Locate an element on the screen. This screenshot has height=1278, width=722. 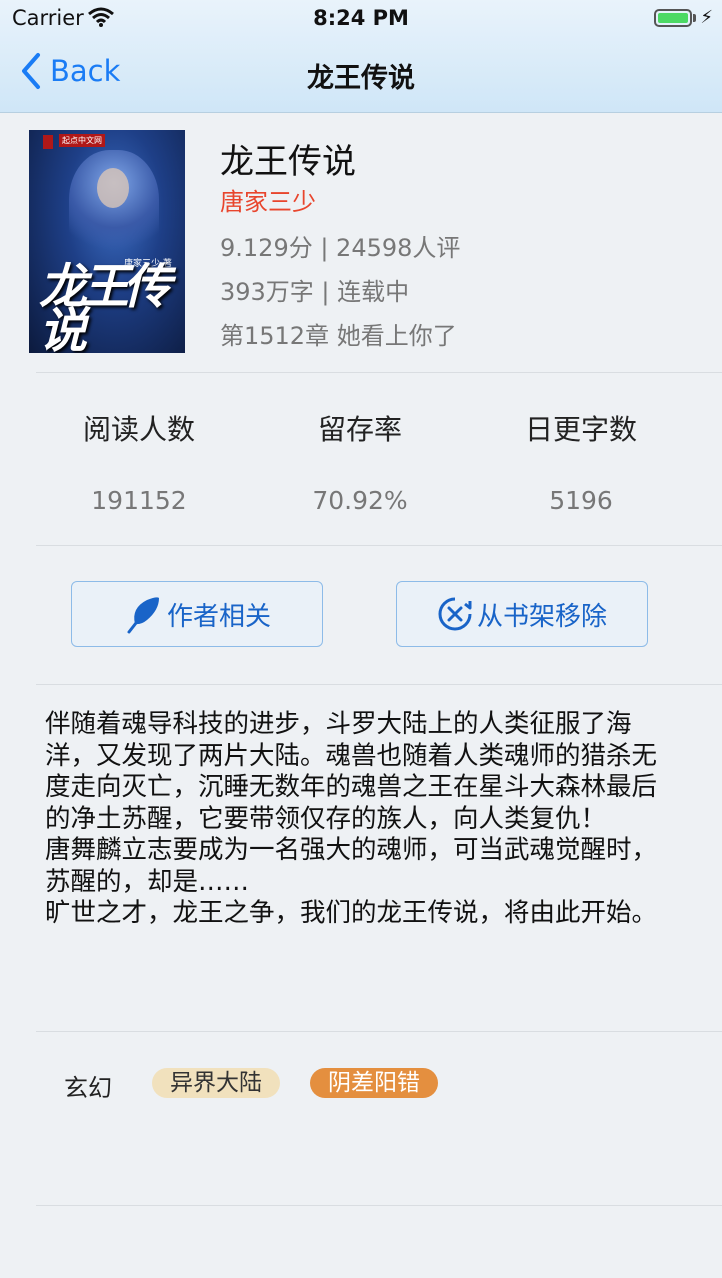
stat-value: 70.92% is located at coordinates (360, 500).